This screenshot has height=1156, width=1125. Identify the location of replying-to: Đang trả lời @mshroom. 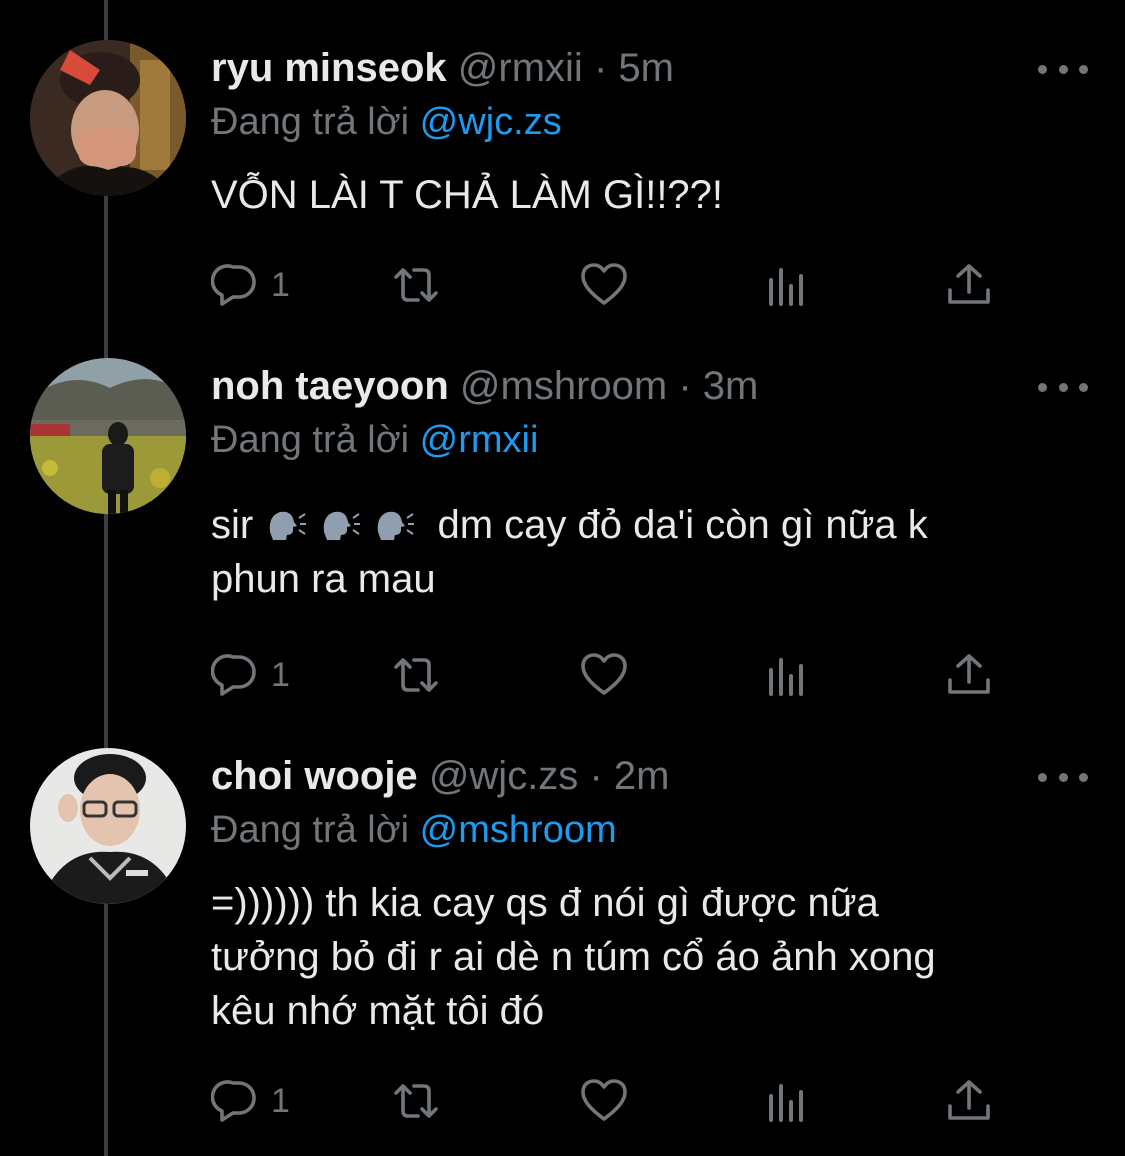
(414, 830).